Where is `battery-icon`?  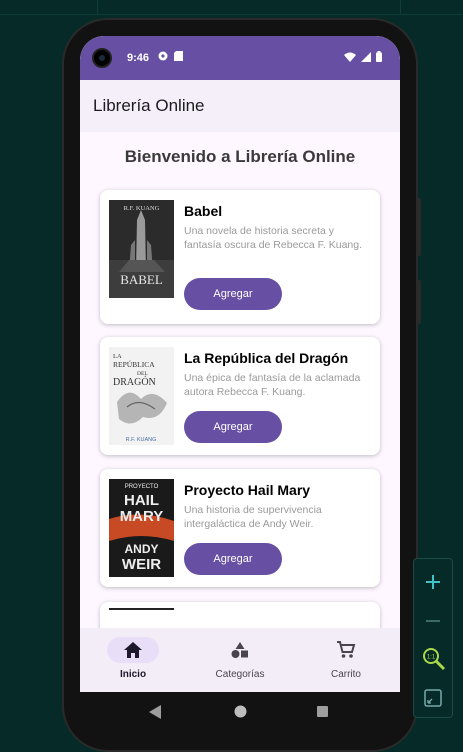
battery-icon is located at coordinates (379, 56).